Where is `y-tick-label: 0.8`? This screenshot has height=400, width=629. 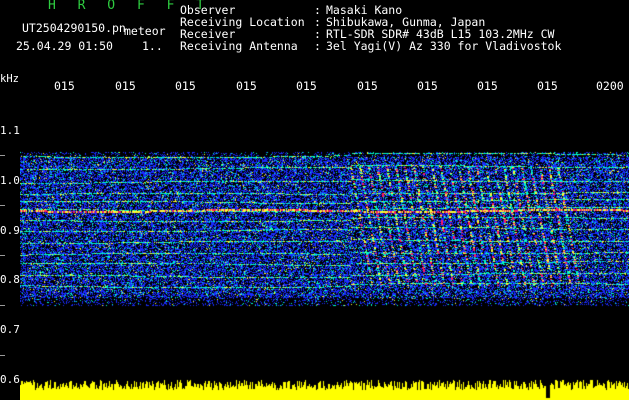
y-tick-label: 0.8 is located at coordinates (10, 279).